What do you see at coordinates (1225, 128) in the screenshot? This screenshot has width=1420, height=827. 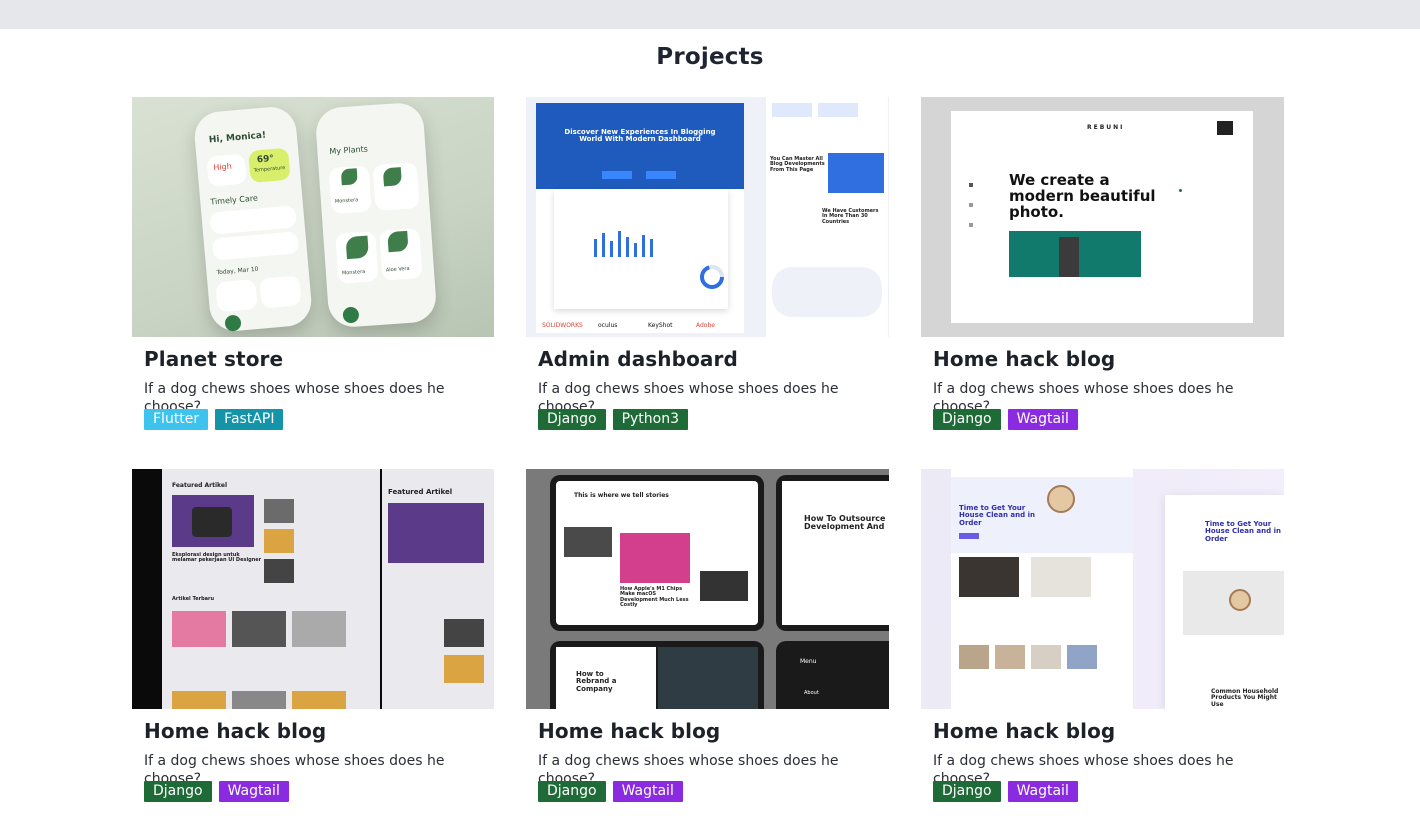 I see `menu-icon` at bounding box center [1225, 128].